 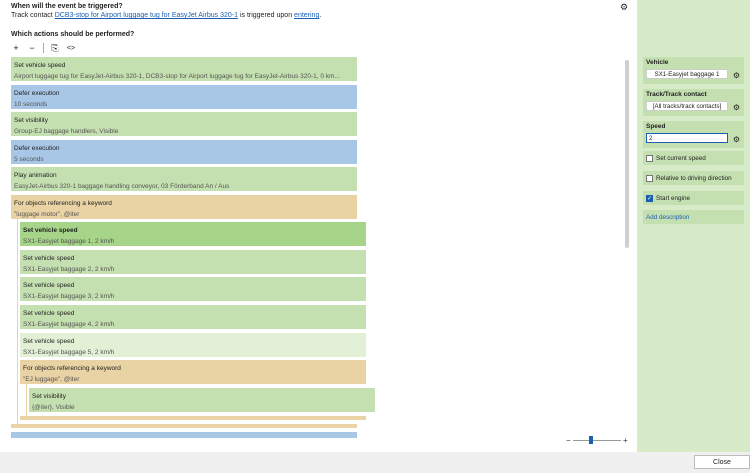 What do you see at coordinates (31, 104) in the screenshot?
I see `action-subtitle: 10 seconds` at bounding box center [31, 104].